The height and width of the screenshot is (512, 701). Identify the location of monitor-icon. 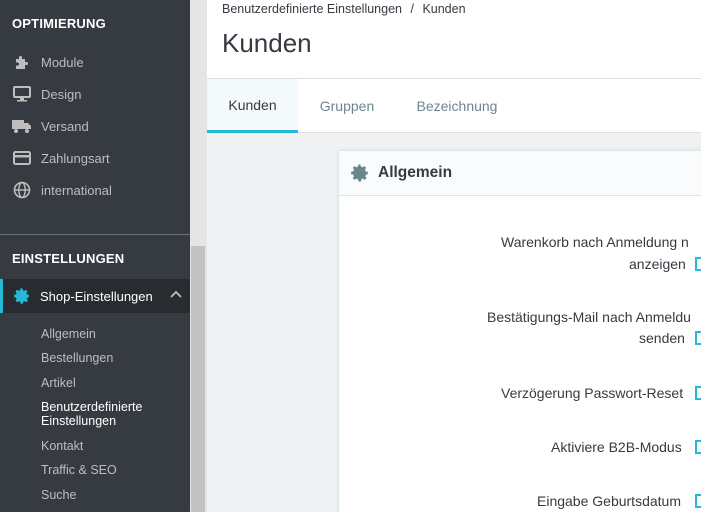
(22, 94).